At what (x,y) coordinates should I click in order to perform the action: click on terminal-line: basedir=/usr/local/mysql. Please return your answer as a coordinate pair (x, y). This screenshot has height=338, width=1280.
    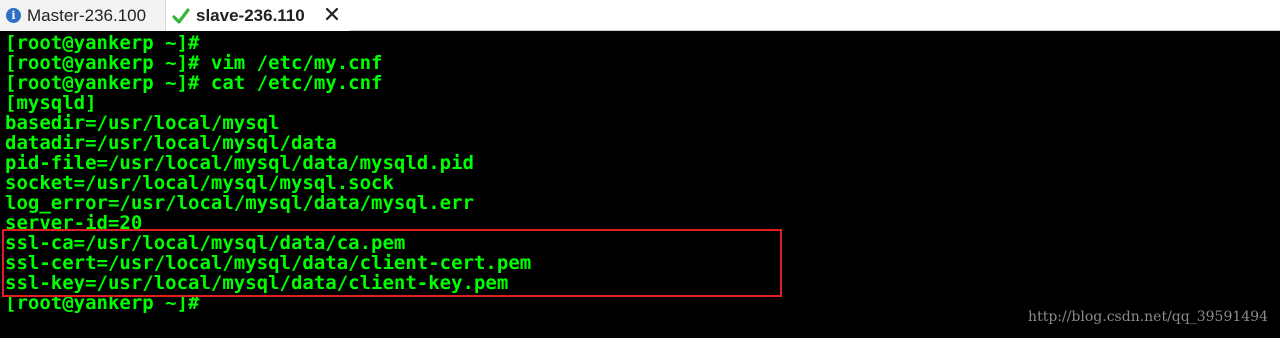
    Looking at the image, I should click on (142, 123).